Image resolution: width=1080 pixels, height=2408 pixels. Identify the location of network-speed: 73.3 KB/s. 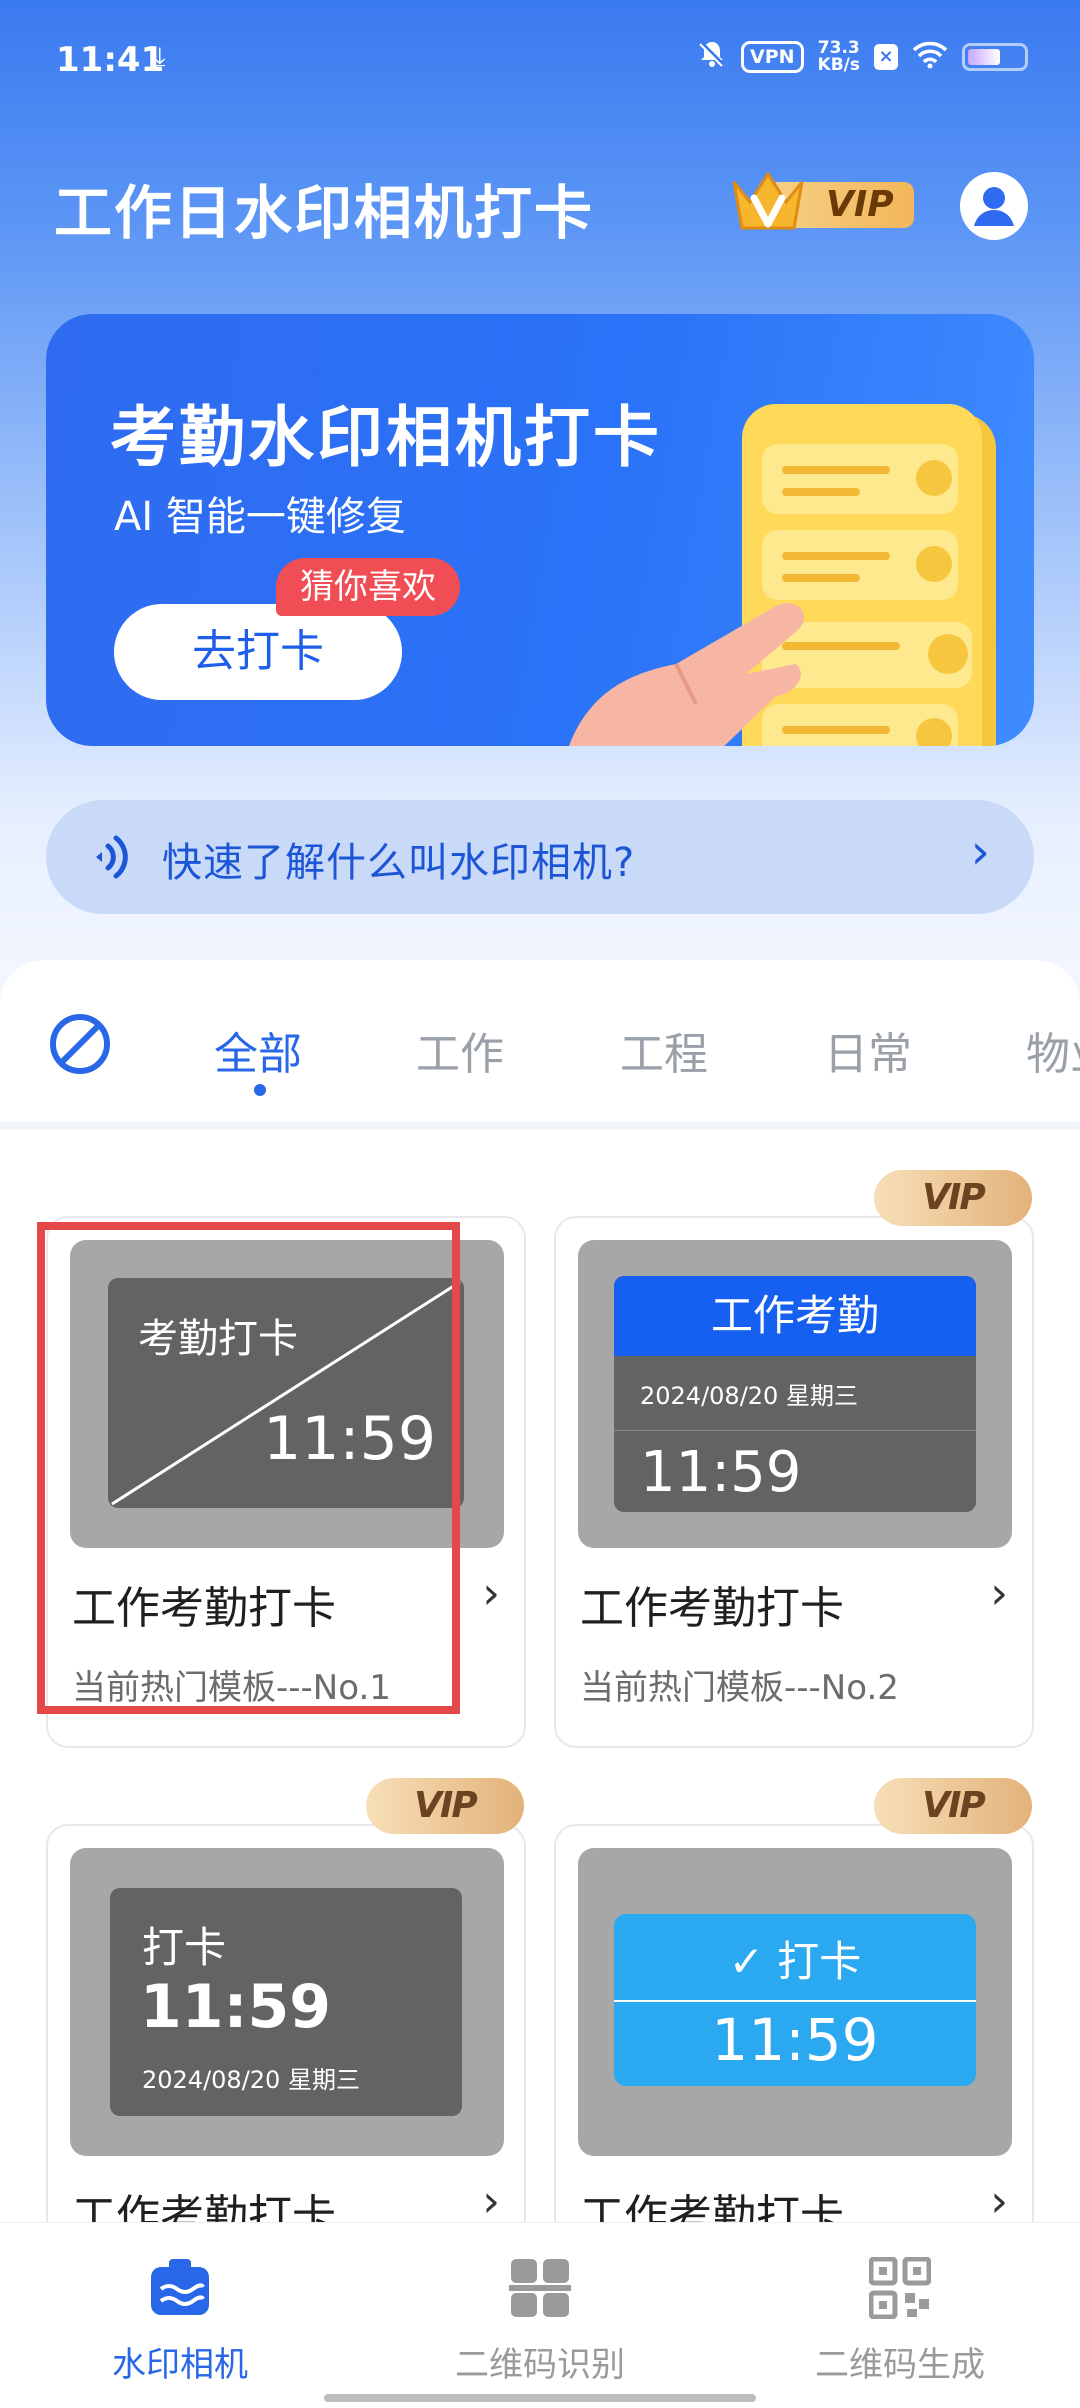
(838, 56).